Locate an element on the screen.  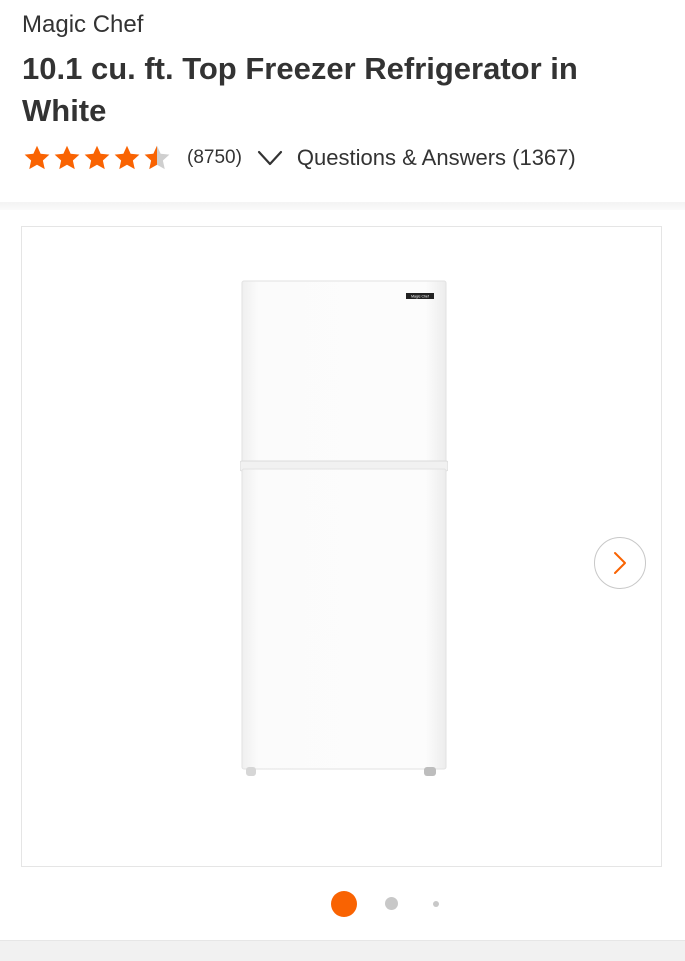
pagination-dot-active is located at coordinates (344, 904).